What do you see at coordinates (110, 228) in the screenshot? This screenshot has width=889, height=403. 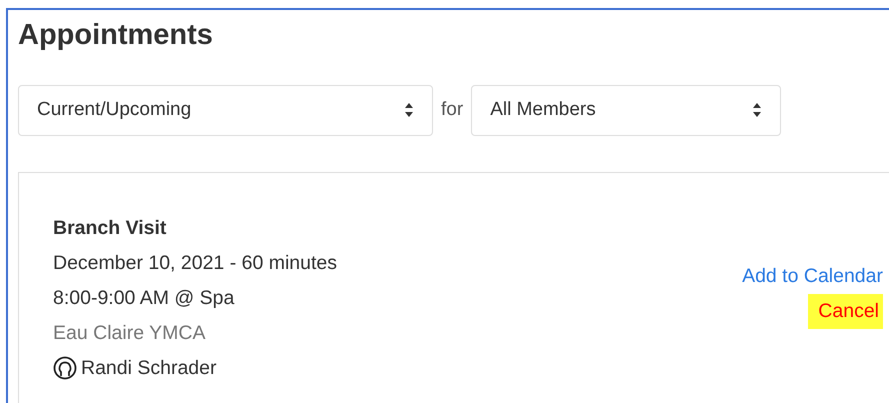 I see `appointment-name: Branch Visit` at bounding box center [110, 228].